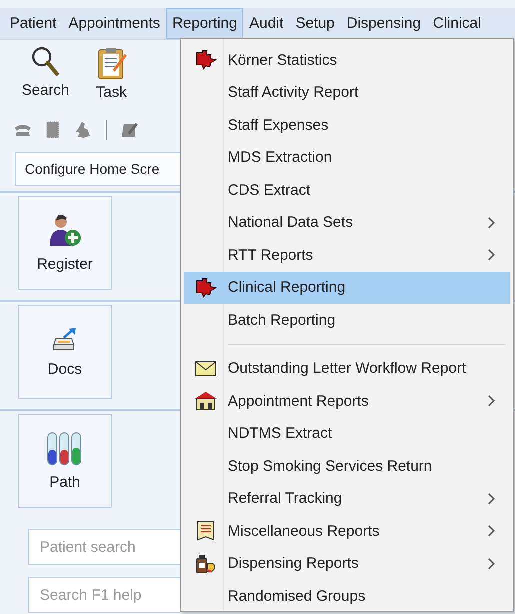 The image size is (515, 614). What do you see at coordinates (45, 62) in the screenshot?
I see `search-icon` at bounding box center [45, 62].